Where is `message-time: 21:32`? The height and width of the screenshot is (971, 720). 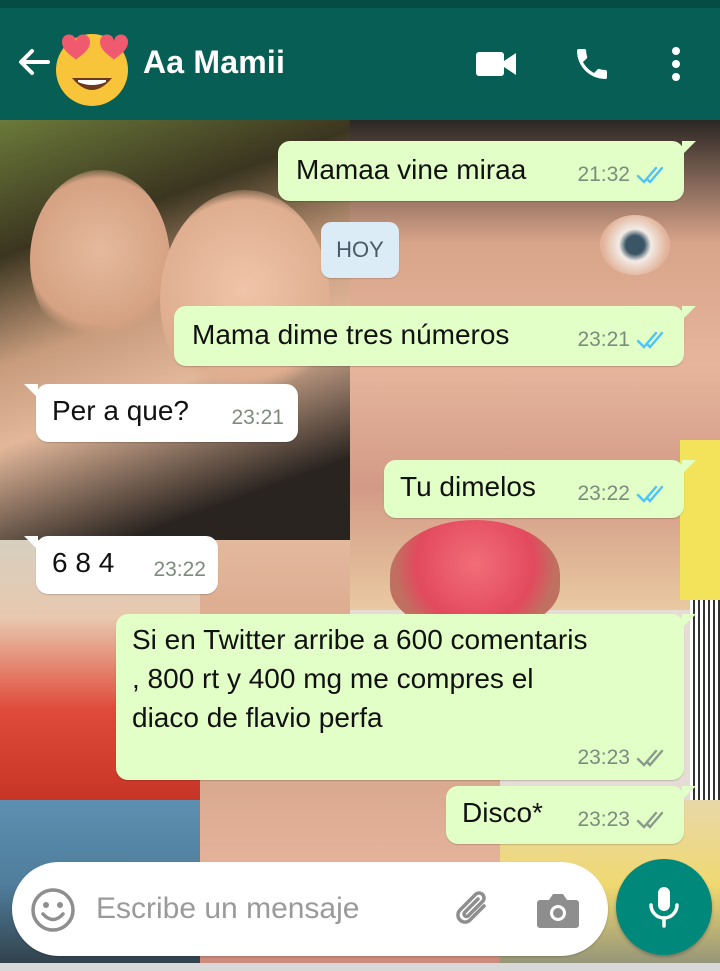
message-time: 21:32 is located at coordinates (603, 174).